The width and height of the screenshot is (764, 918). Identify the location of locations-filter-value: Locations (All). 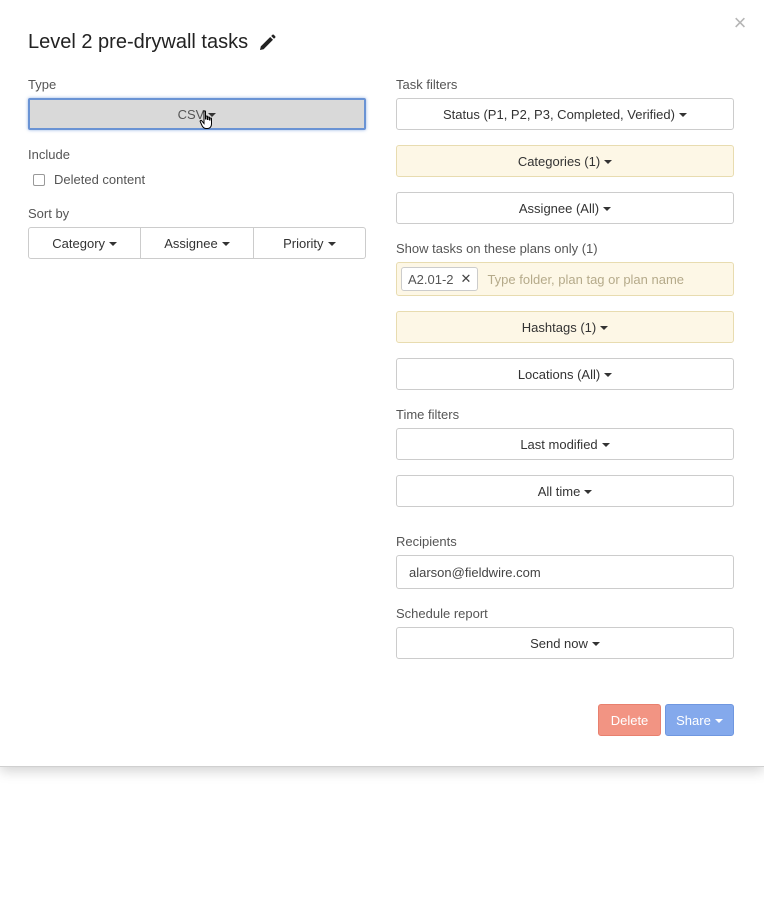
(559, 374).